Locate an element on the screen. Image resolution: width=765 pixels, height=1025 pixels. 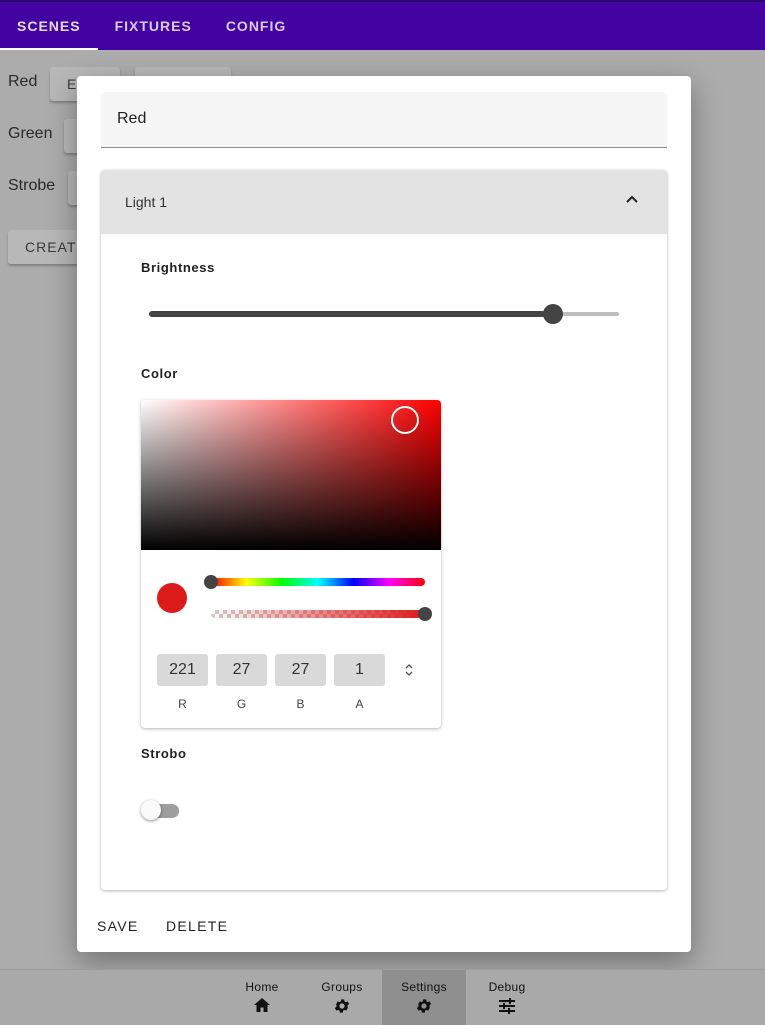
nav-debug-label: Debug is located at coordinates (507, 987).